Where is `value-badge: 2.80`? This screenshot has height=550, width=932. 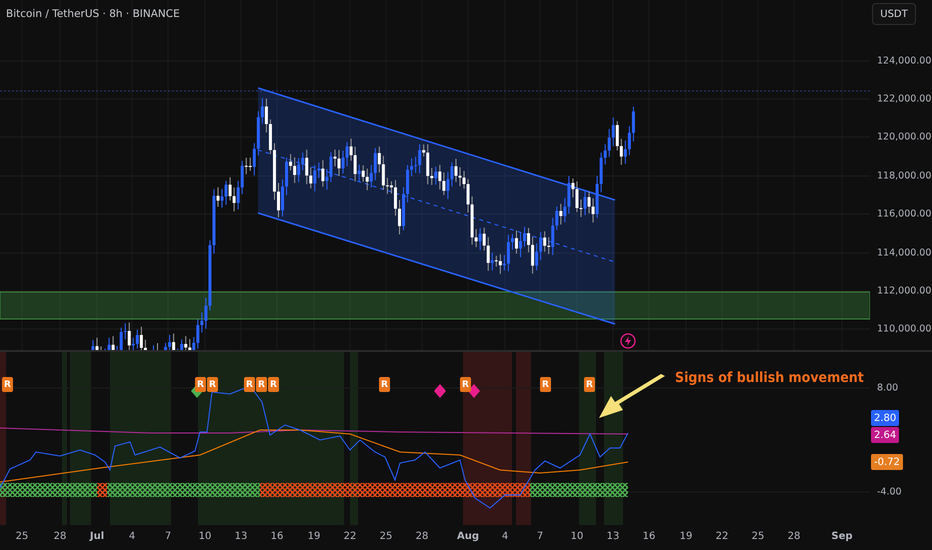
value-badge: 2.80 is located at coordinates (885, 418).